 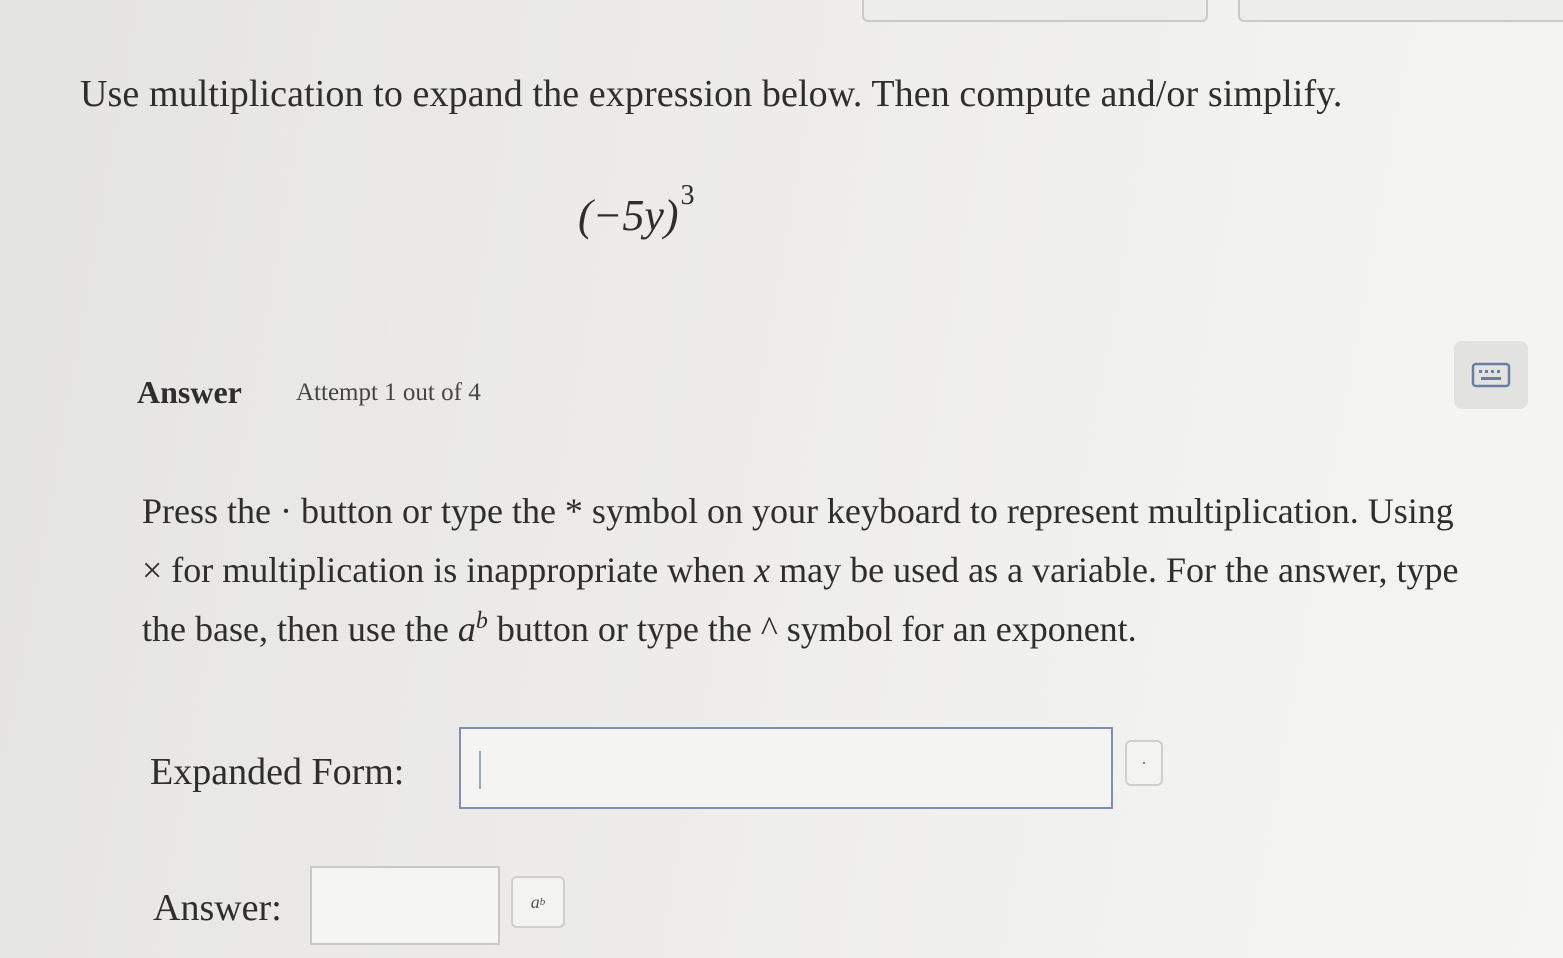 What do you see at coordinates (762, 570) in the screenshot?
I see `variable-x: x` at bounding box center [762, 570].